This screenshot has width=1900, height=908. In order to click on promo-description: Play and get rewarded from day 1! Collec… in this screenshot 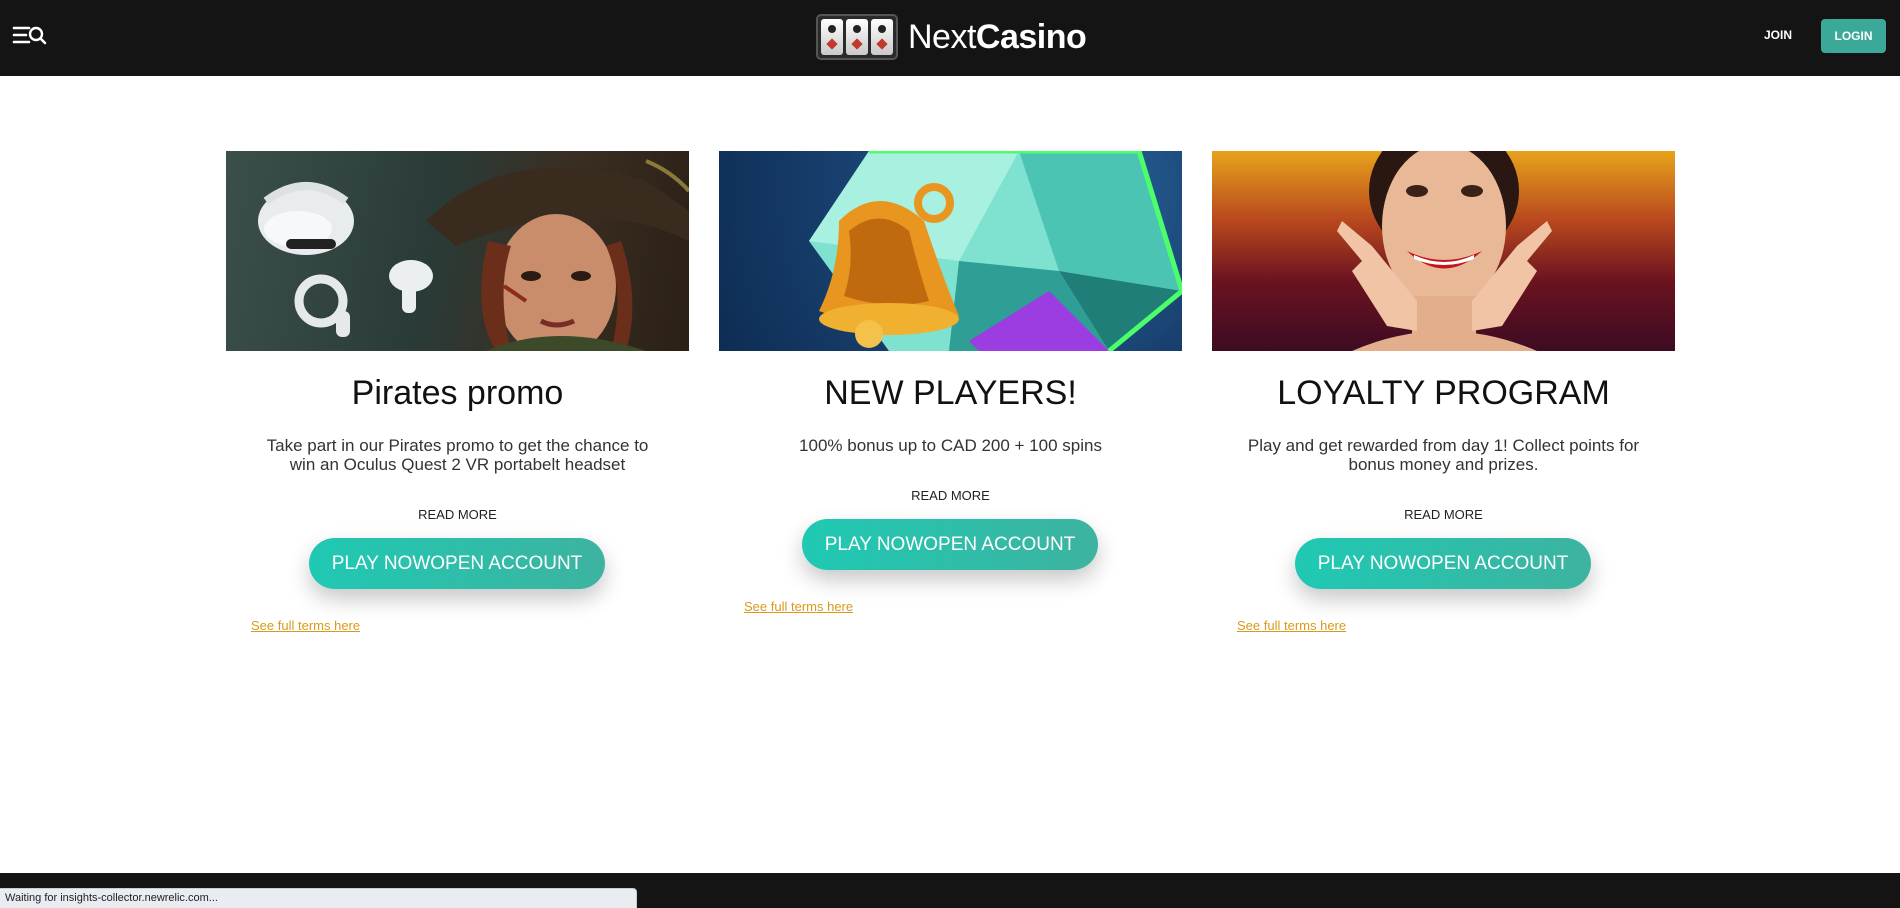, I will do `click(1443, 455)`.